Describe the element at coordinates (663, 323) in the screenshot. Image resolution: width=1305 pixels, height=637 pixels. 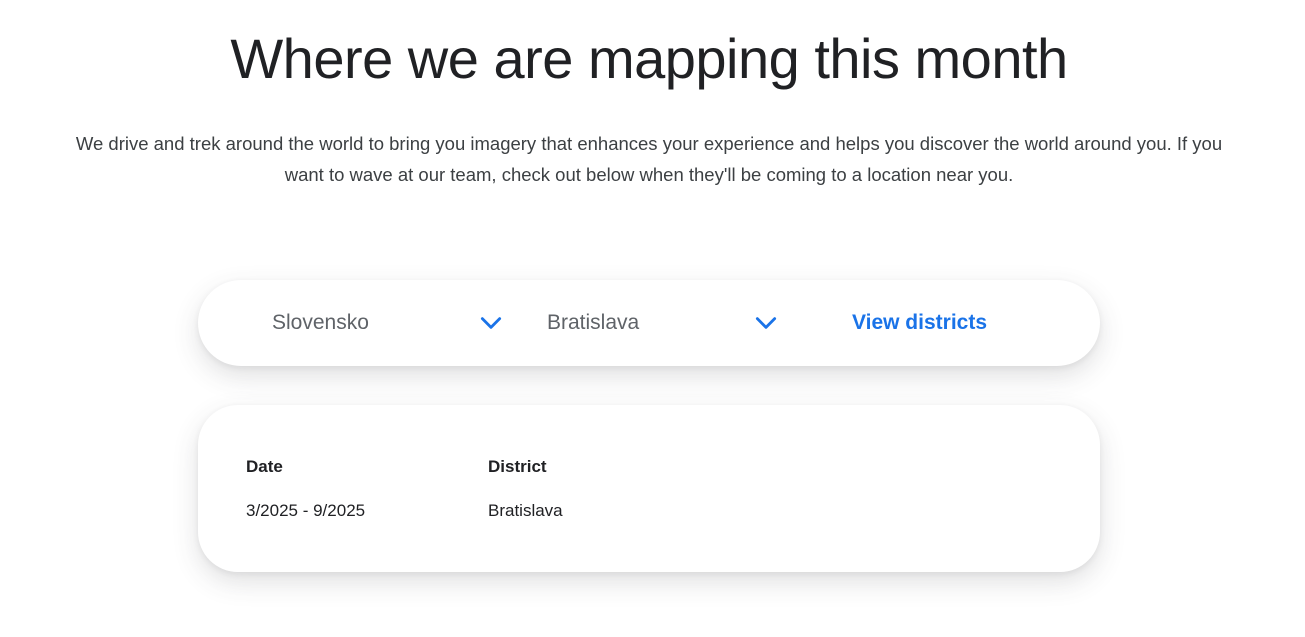
I see `city-select: Bratislava` at that location.